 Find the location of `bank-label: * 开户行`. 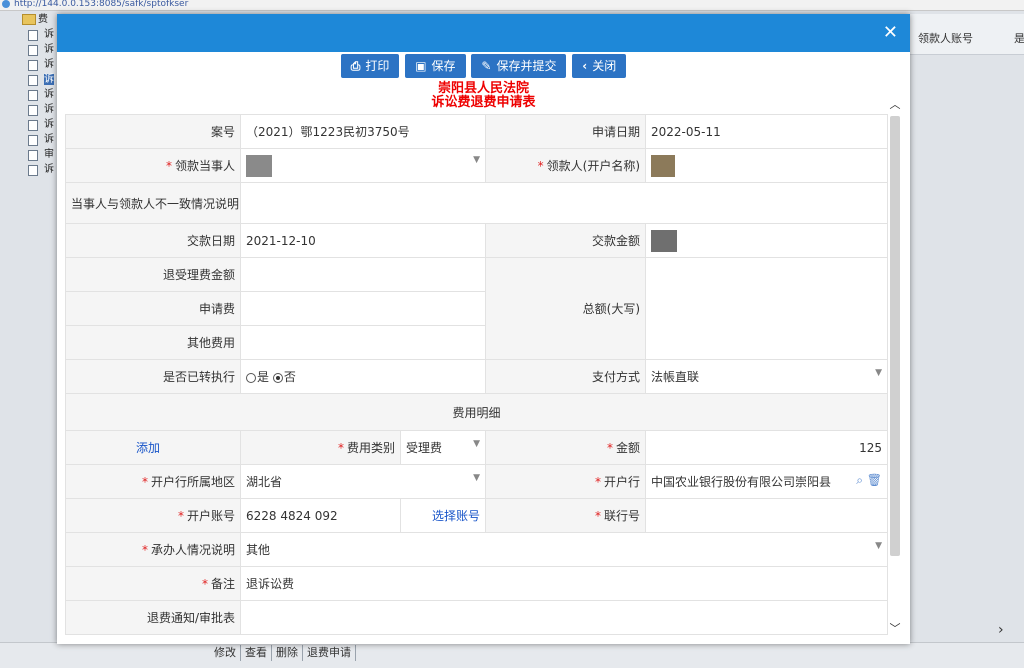

bank-label: * 开户行 is located at coordinates (565, 481).